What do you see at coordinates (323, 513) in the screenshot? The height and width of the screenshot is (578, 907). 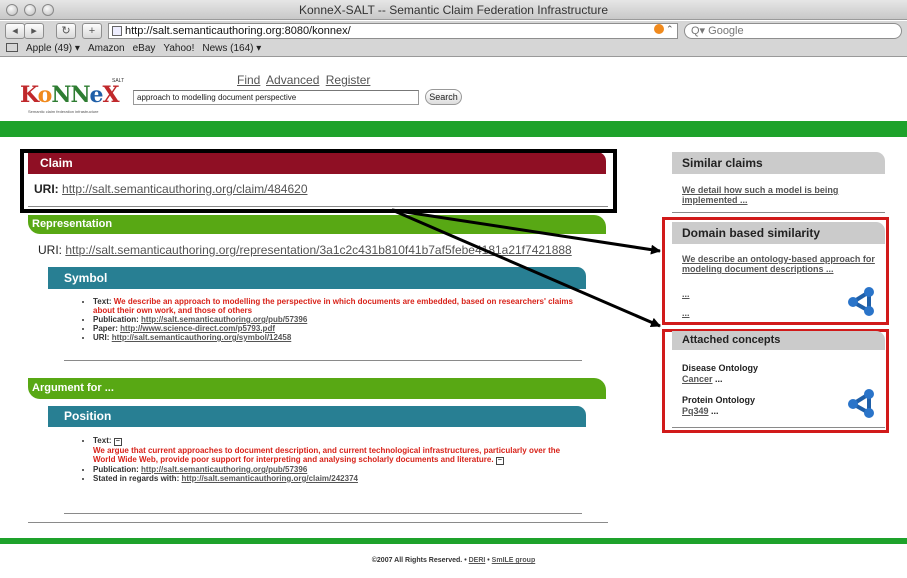 I see `position-divider` at bounding box center [323, 513].